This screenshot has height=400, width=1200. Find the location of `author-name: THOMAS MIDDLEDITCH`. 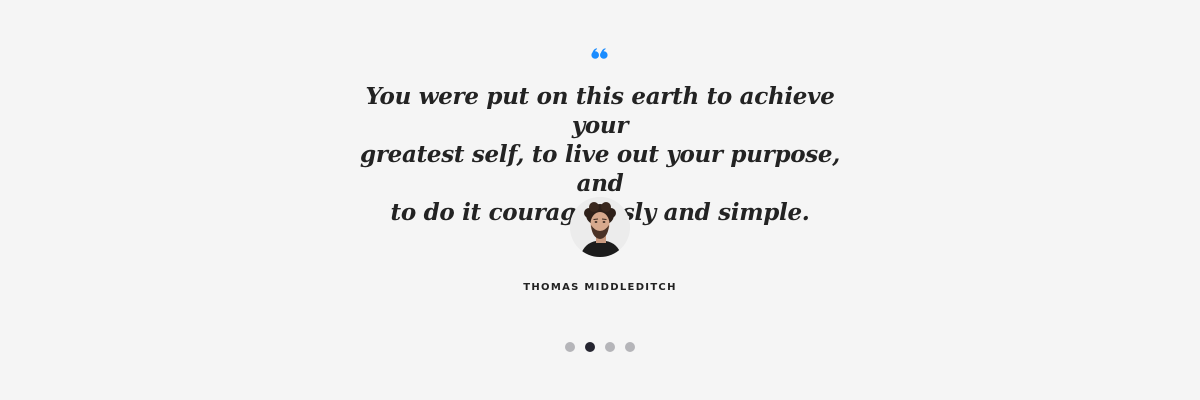

author-name: THOMAS MIDDLEDITCH is located at coordinates (600, 287).